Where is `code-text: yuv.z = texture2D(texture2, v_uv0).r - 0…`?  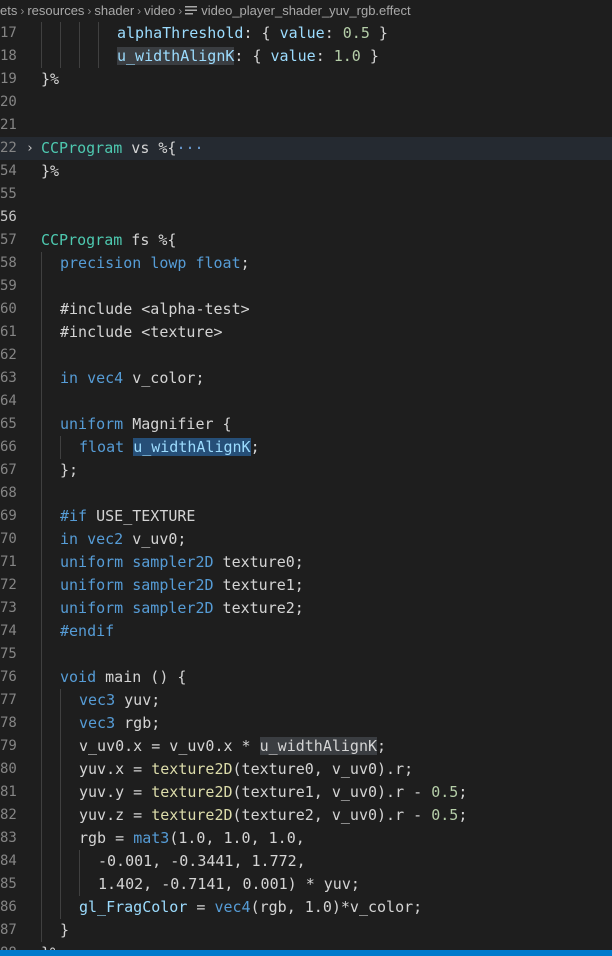 code-text: yuv.z = texture2D(texture2, v_uv0).r - 0… is located at coordinates (273, 815).